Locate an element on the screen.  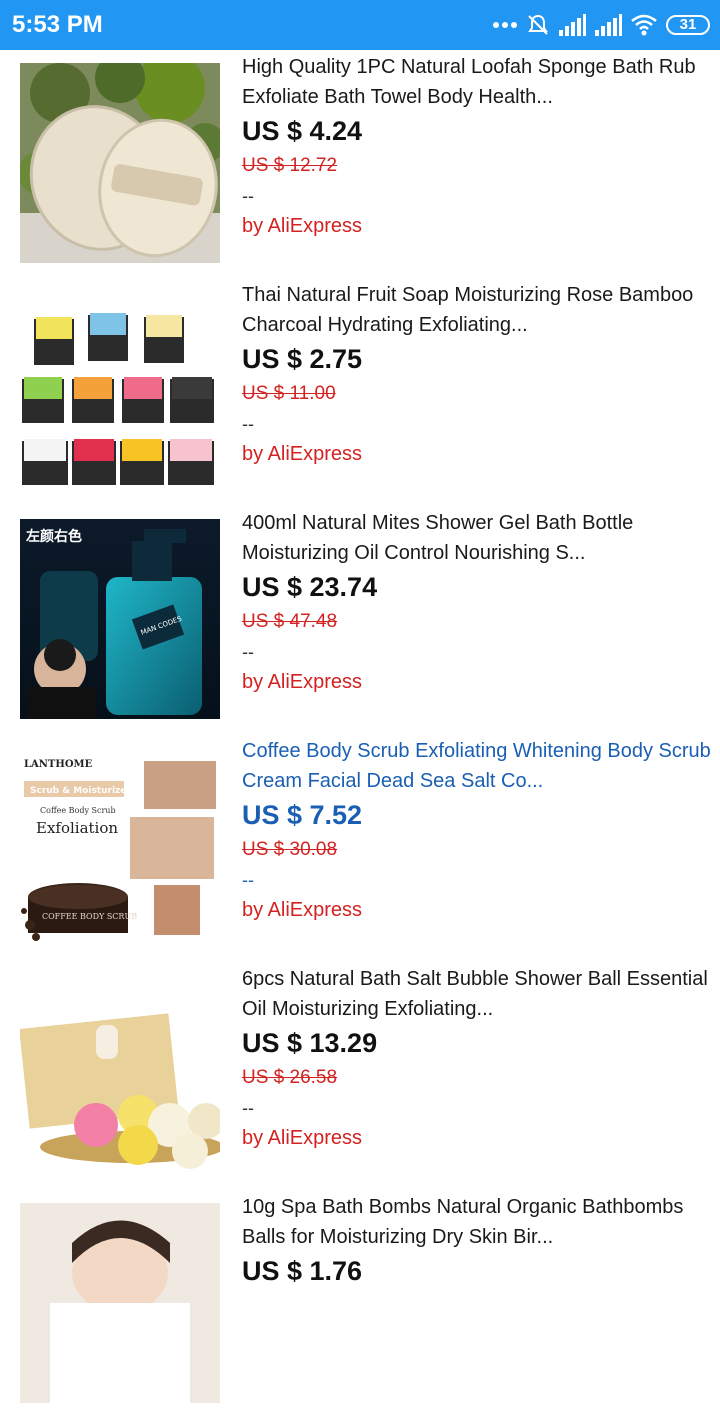
bath-bombs-image is located at coordinates (120, 1075).